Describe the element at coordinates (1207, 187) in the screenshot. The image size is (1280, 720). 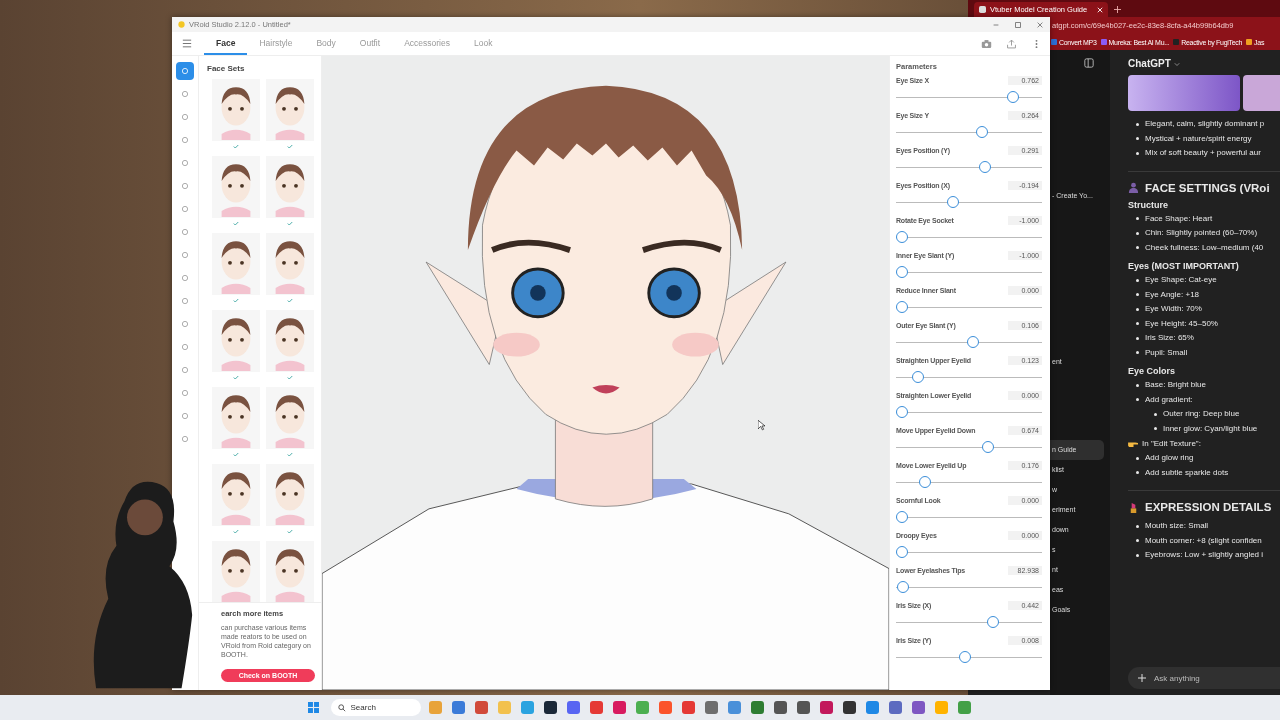
I see `section-heading: FACE SETTINGS (VRoi` at that location.